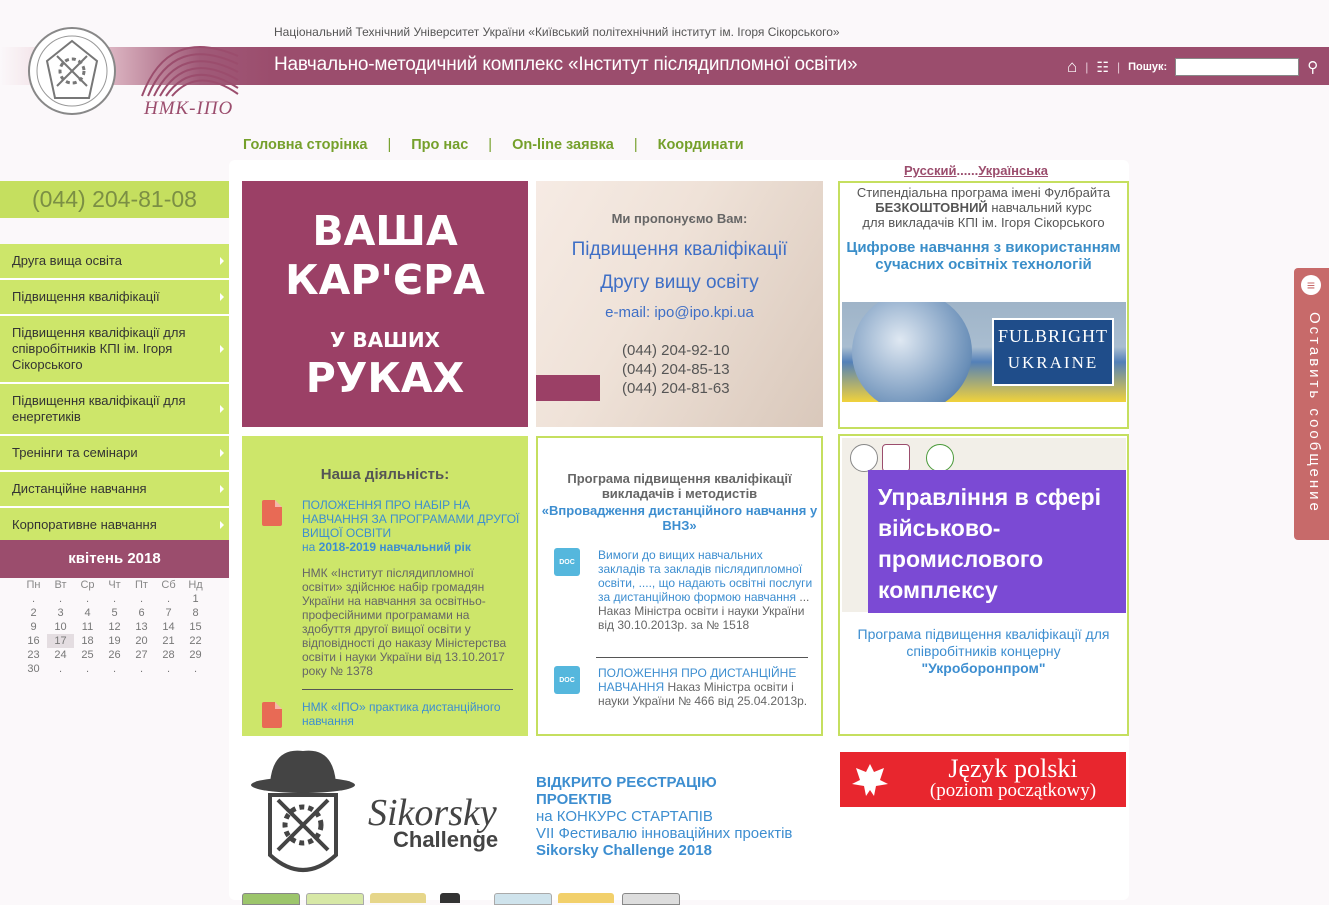 This screenshot has height=905, width=1329. What do you see at coordinates (87, 627) in the screenshot?
I see `calendar-day: 11` at bounding box center [87, 627].